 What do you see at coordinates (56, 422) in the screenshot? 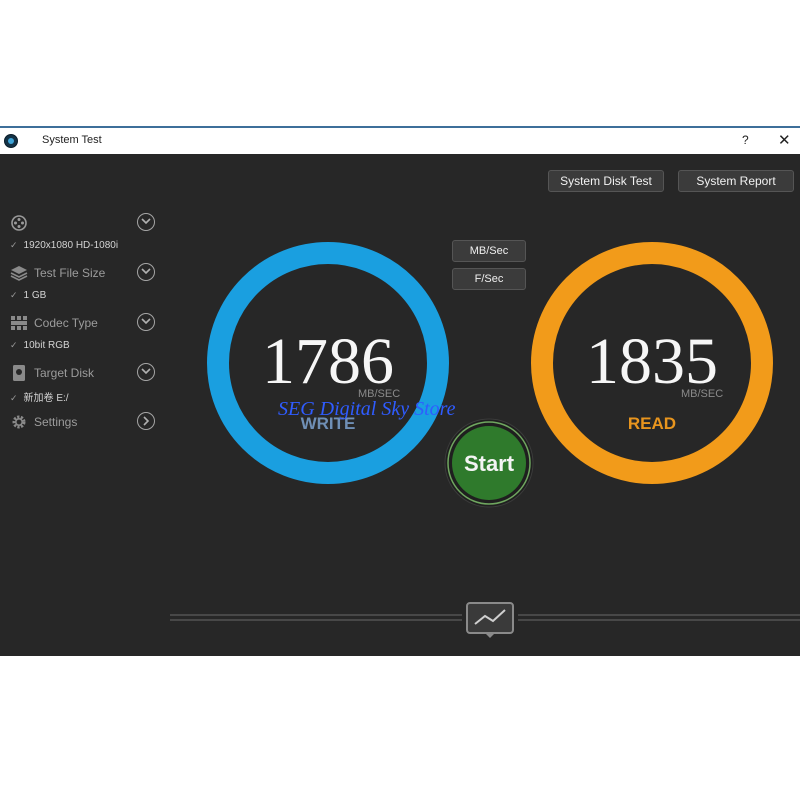
I see `sidebar-item-label: Settings` at bounding box center [56, 422].